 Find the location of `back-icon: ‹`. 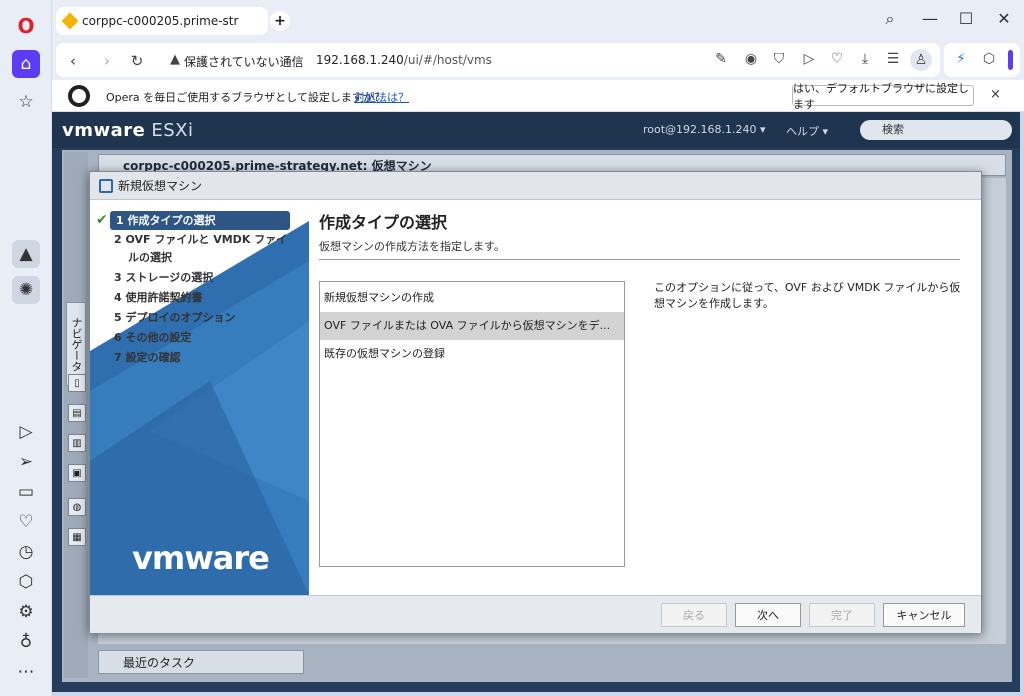

back-icon: ‹ is located at coordinates (73, 61).